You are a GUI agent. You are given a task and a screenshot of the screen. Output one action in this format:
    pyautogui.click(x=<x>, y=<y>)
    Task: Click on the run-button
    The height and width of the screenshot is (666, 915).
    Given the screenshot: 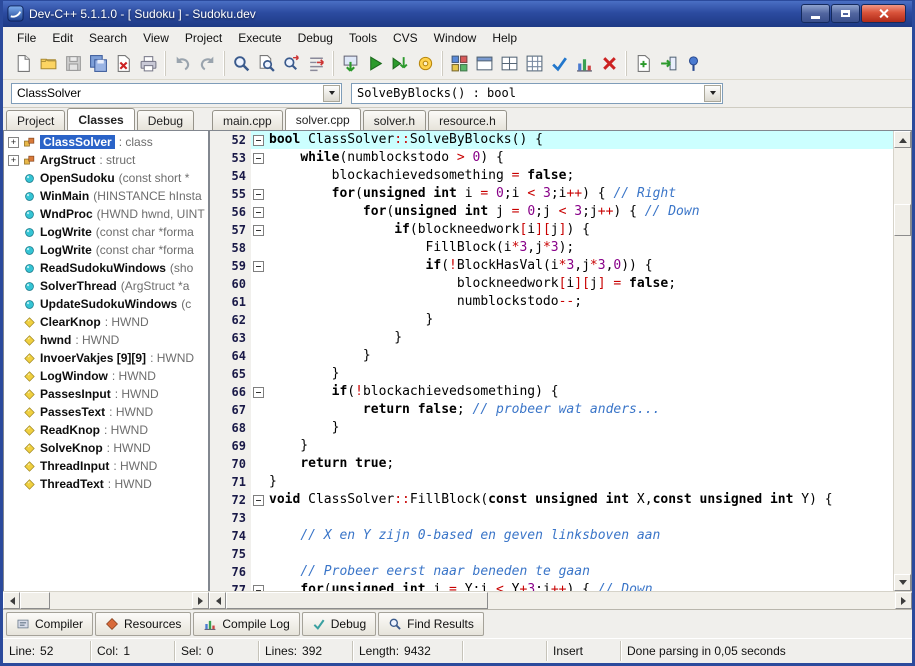 What is the action you would take?
    pyautogui.click(x=375, y=63)
    